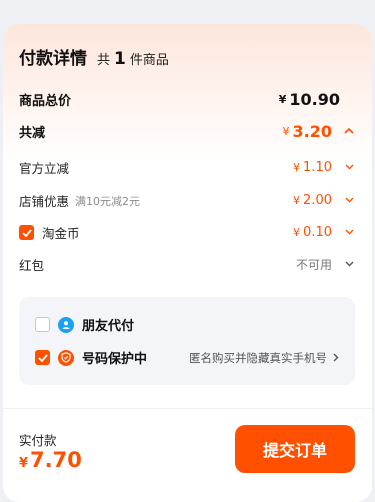 This screenshot has width=375, height=502. I want to click on total-price-value: ¥ 10.90, so click(309, 99).